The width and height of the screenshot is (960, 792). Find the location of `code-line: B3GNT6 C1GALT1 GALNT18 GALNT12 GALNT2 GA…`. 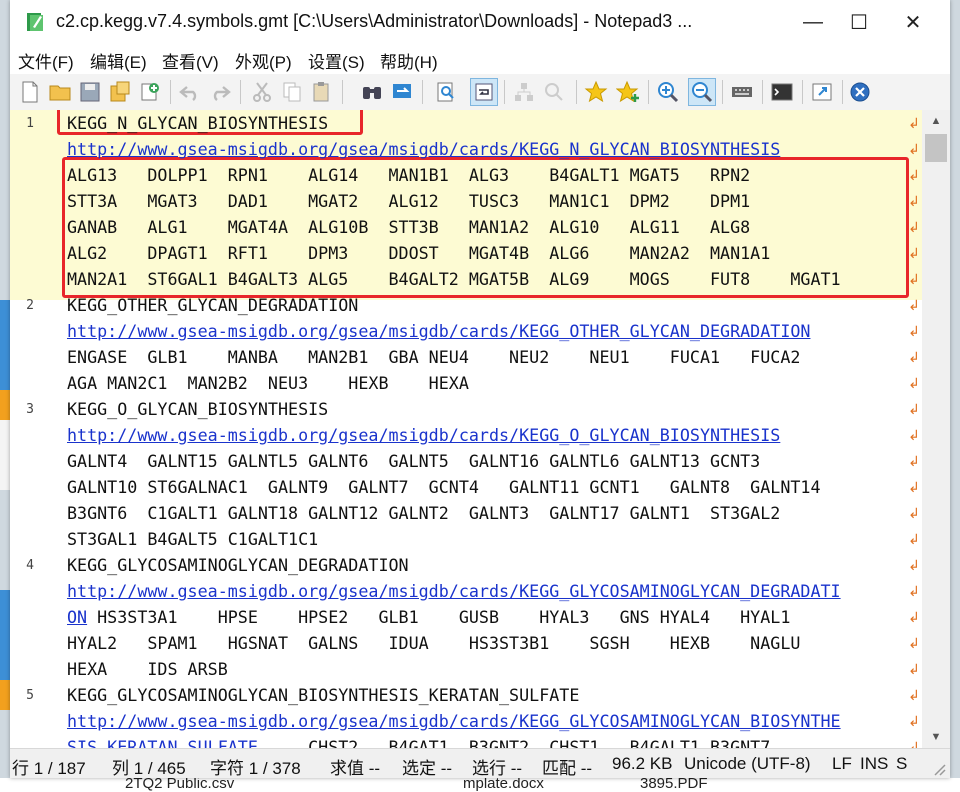

code-line: B3GNT6 C1GALT1 GALNT18 GALNT12 GALNT2 GA… is located at coordinates (423, 513).